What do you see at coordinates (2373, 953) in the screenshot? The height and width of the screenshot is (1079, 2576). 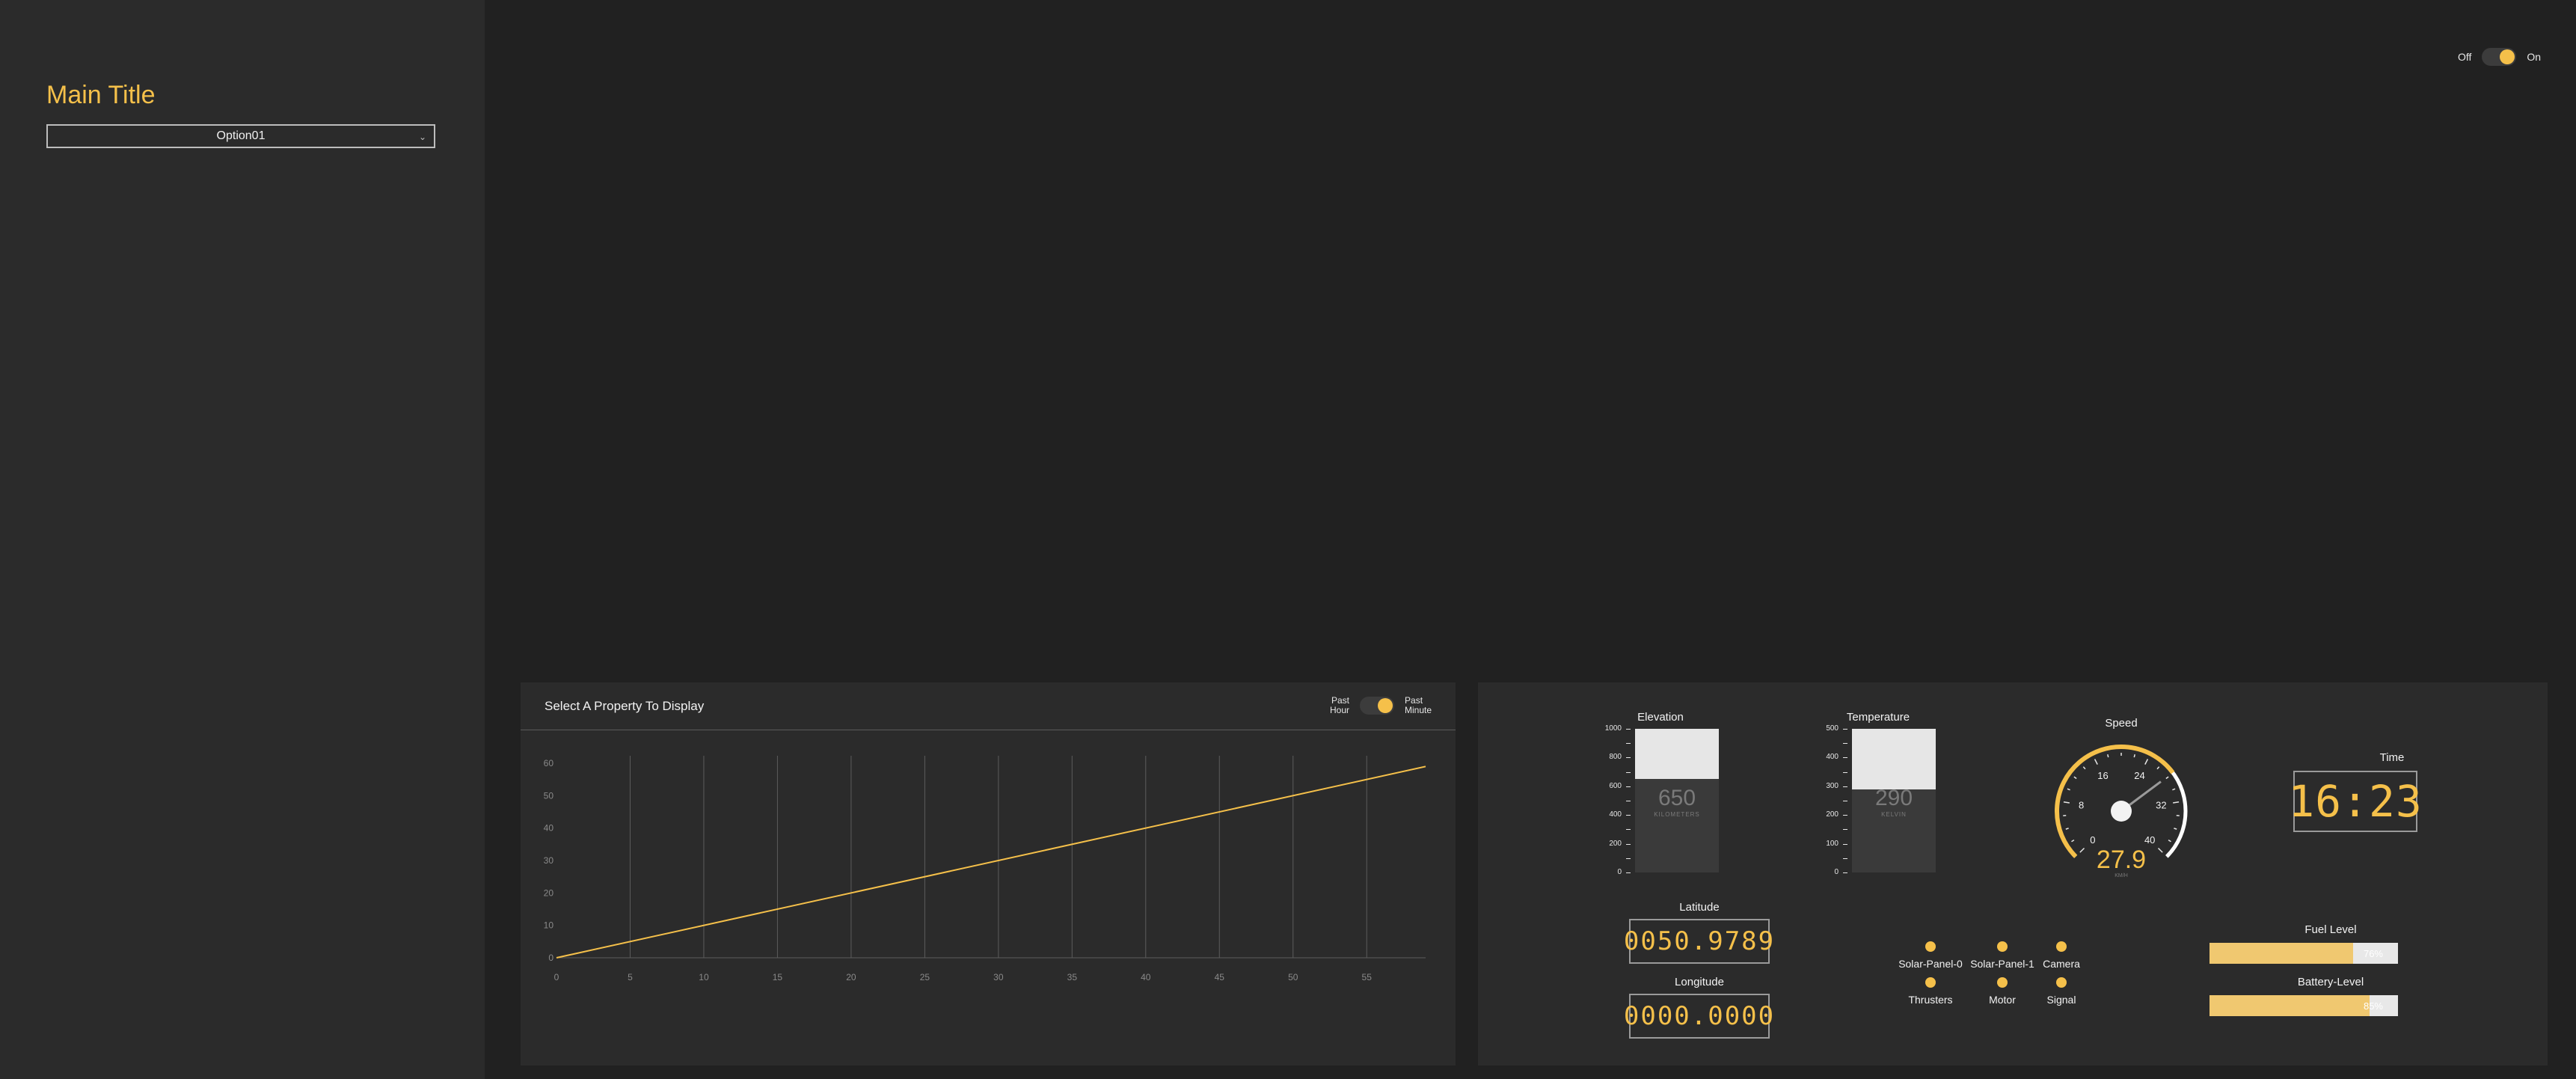 I see `fuel-level-value: 76%` at bounding box center [2373, 953].